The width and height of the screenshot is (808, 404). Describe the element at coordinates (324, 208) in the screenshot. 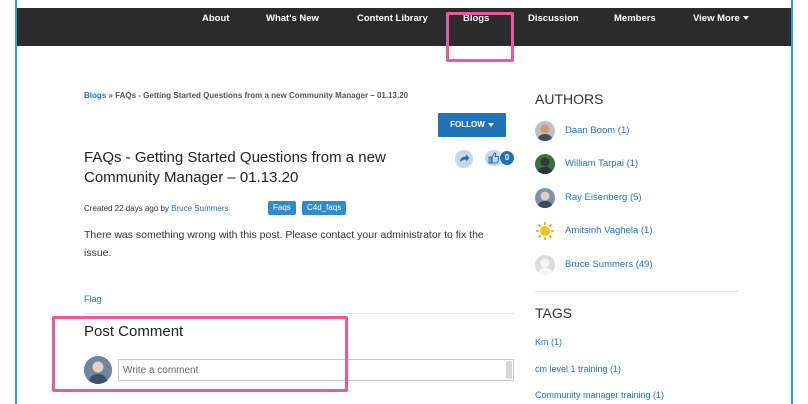

I see `tag-c4d-faqs: C4d_faqs` at that location.